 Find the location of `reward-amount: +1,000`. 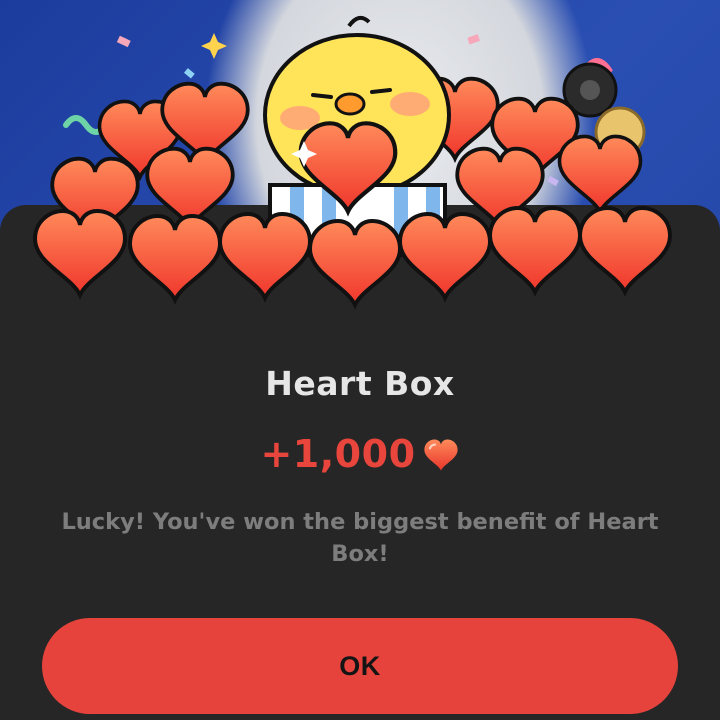

reward-amount: +1,000 is located at coordinates (338, 454).